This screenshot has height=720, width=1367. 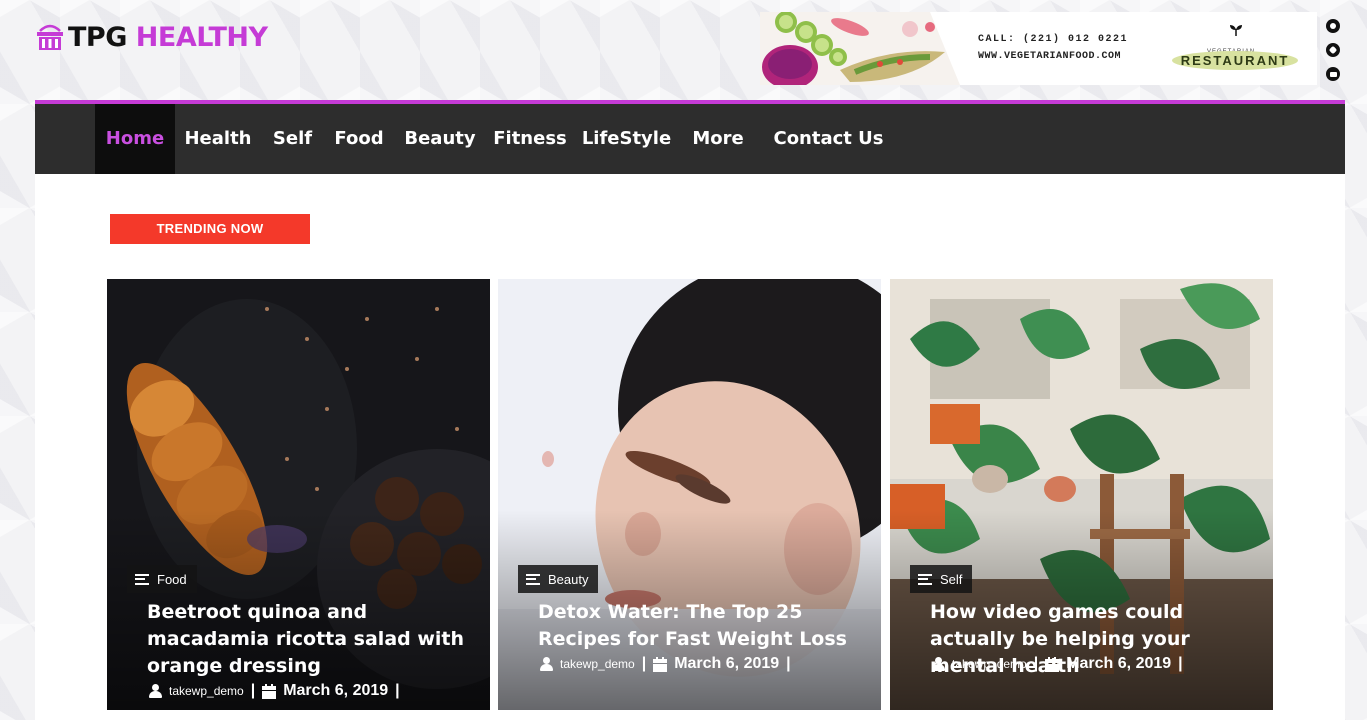 I want to click on nav-item-food: Food, so click(x=359, y=139).